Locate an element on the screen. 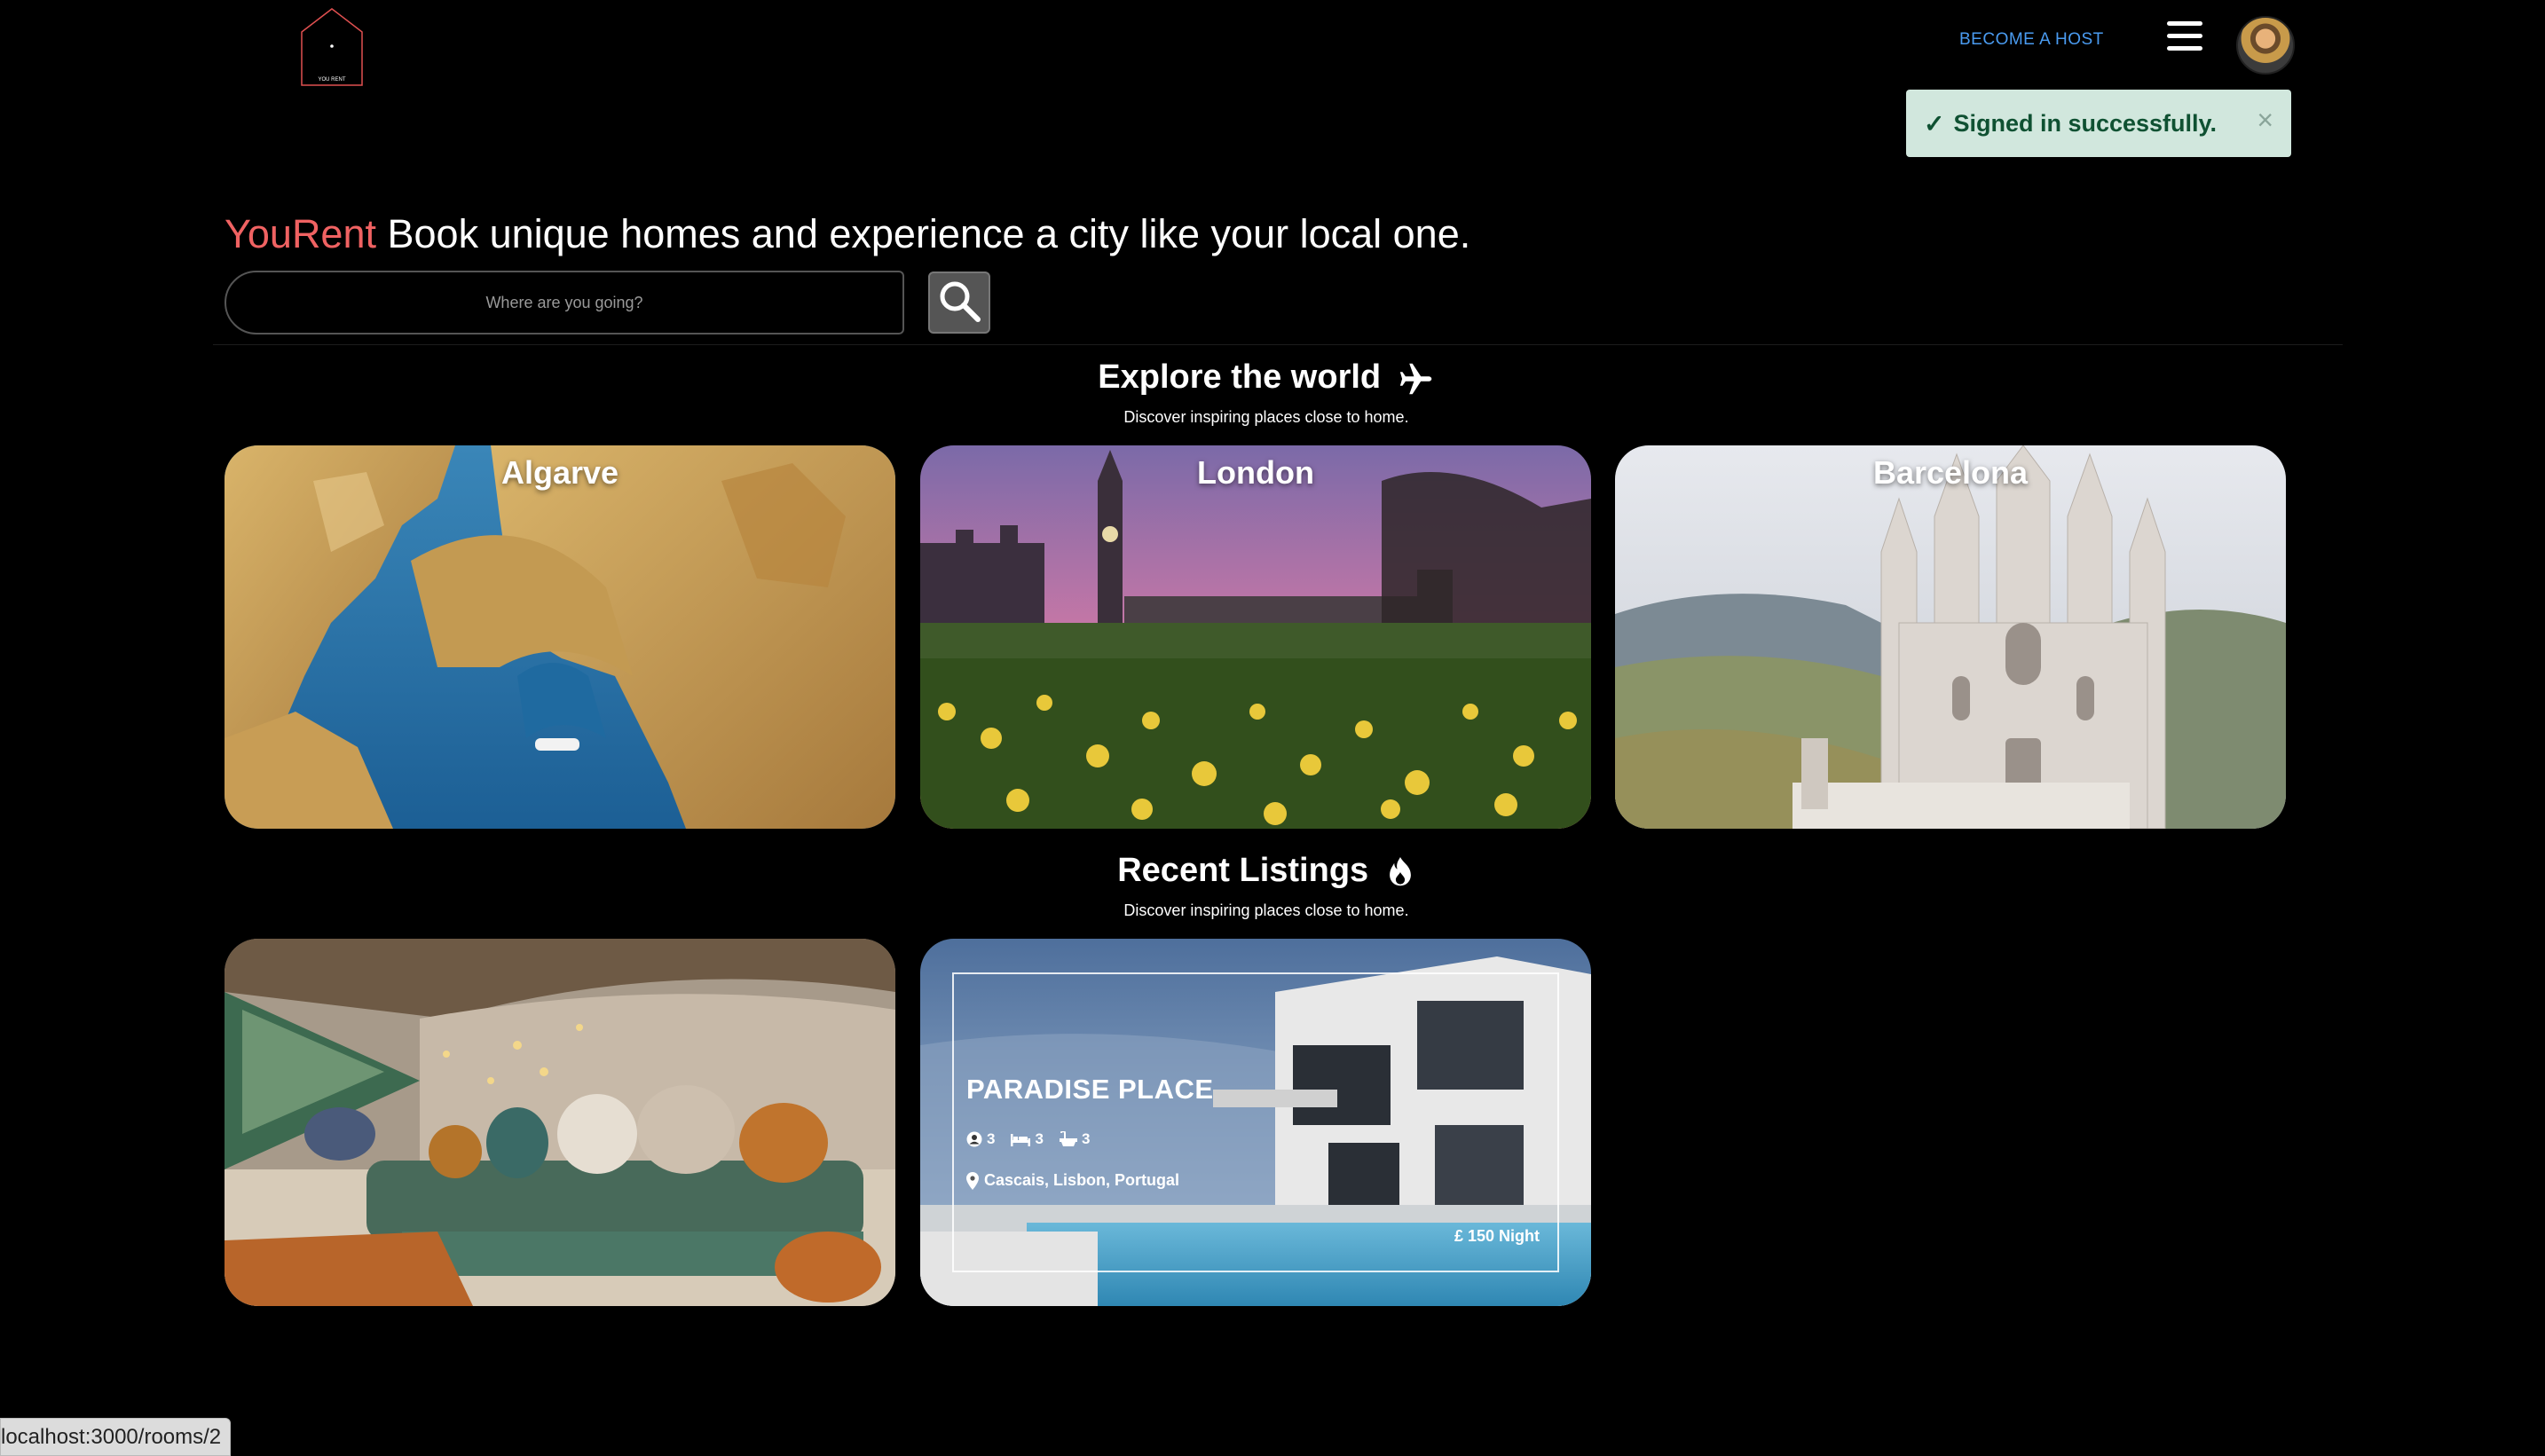 The width and height of the screenshot is (2545, 1456). become-host-link: BECOME A HOST is located at coordinates (2031, 40).